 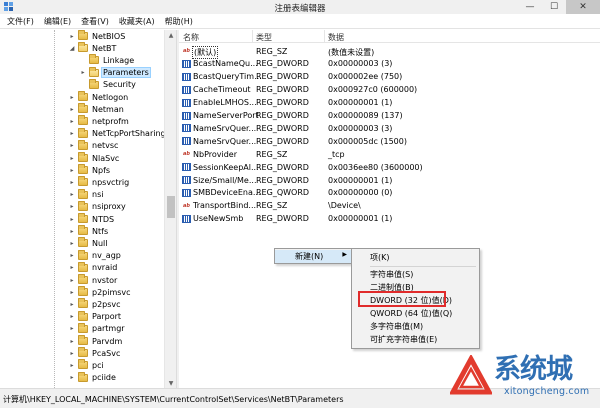 I want to click on scrollbar-thumb, so click(x=171, y=207).